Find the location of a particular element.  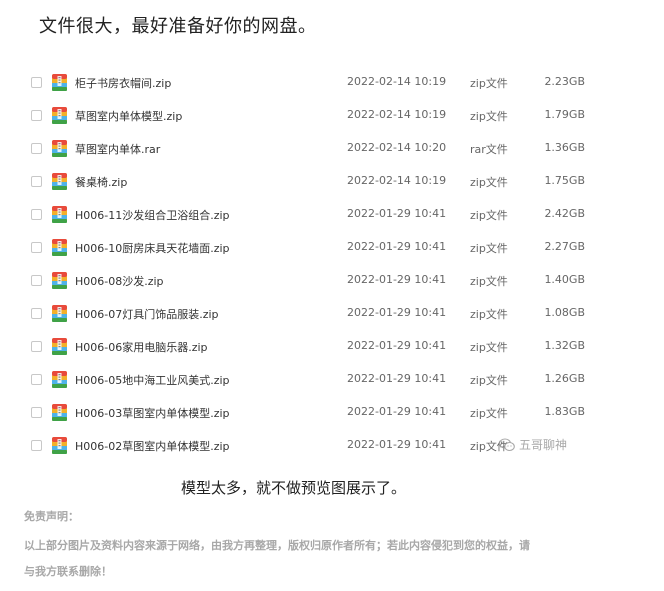

file-name: H006-07灯具门饰品服装.zip is located at coordinates (147, 314).